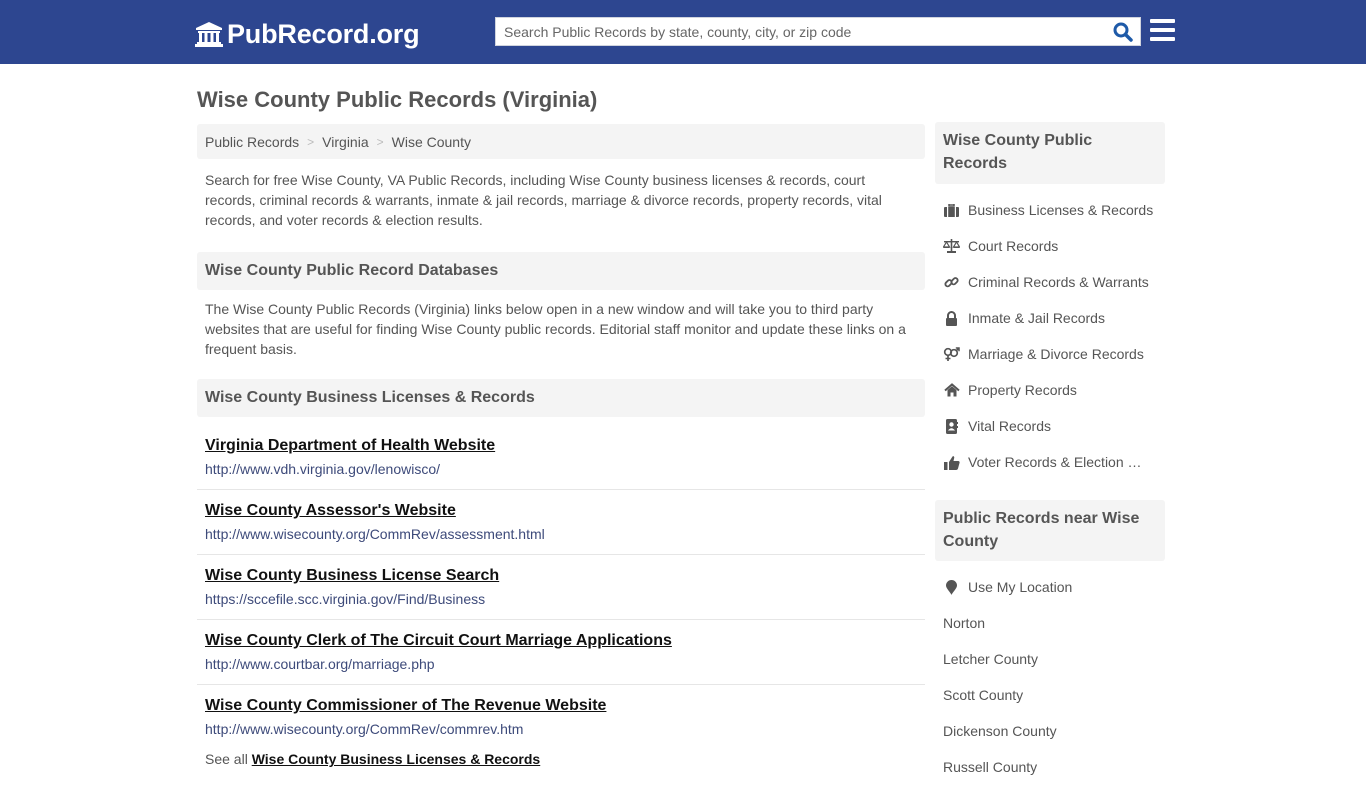 The width and height of the screenshot is (1366, 785). What do you see at coordinates (561, 141) in the screenshot?
I see `breadcrumb: Public Records > Virginia > Wise County` at bounding box center [561, 141].